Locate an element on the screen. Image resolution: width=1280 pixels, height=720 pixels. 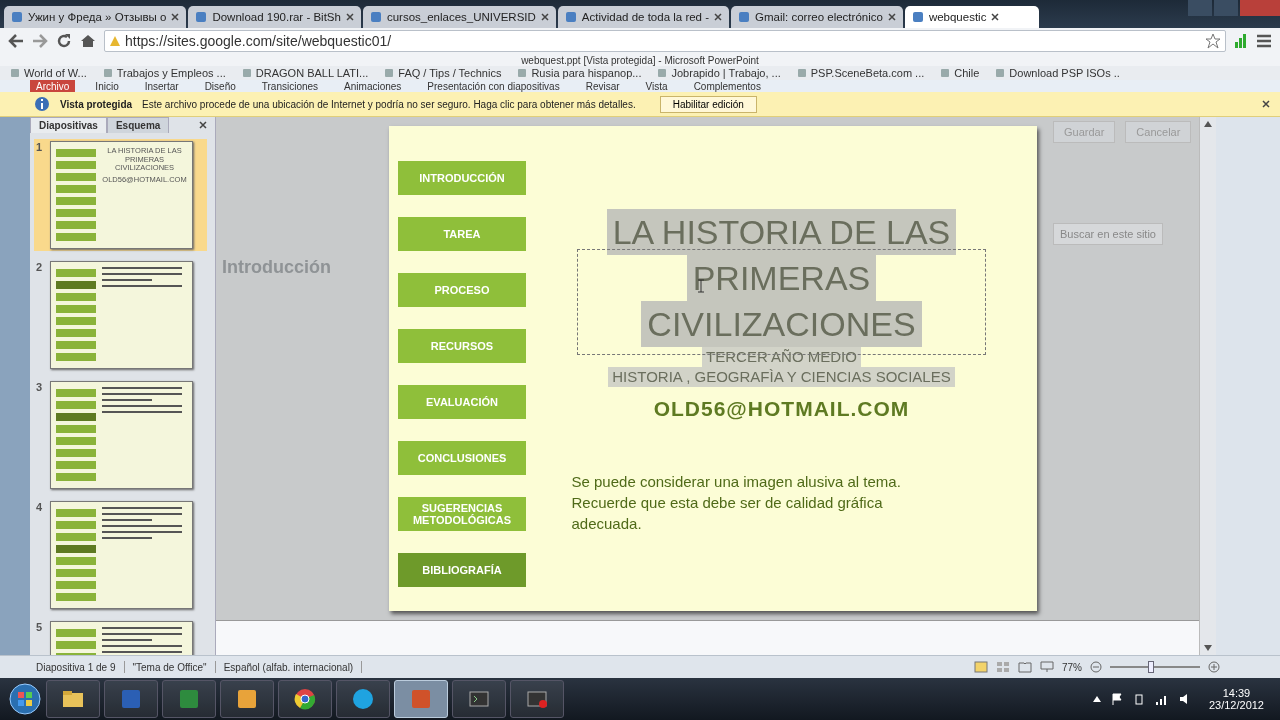
bookmark: FAQ / Tips / Technics is located at coordinates (443, 73).